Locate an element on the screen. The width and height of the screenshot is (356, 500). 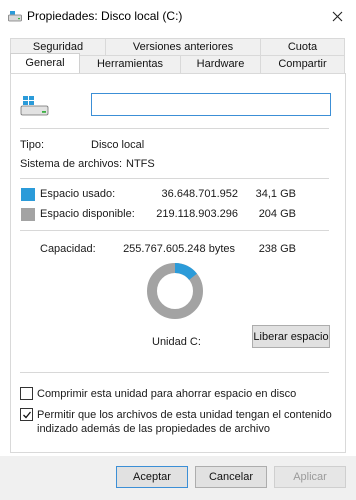
capacity-size: 238 GB is located at coordinates (277, 249).